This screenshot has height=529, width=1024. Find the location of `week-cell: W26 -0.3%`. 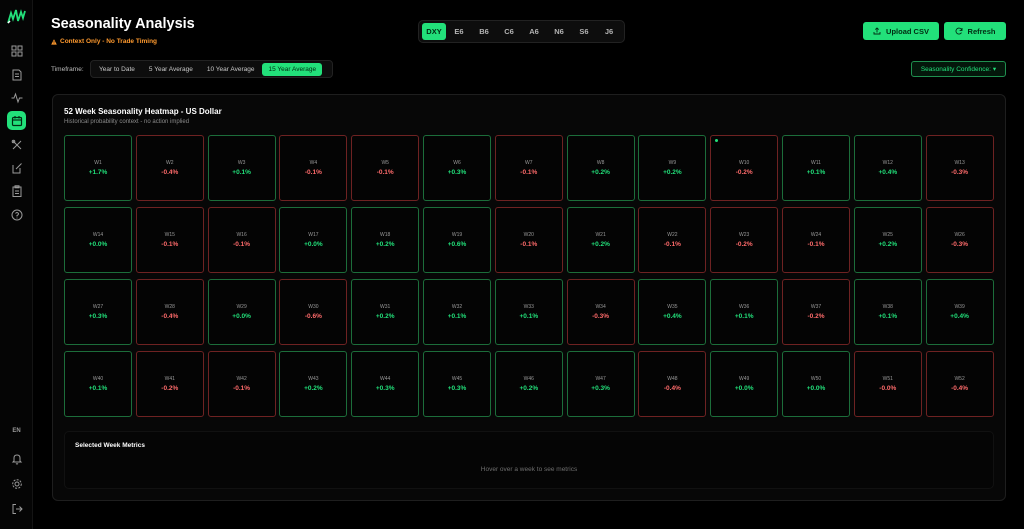

week-cell: W26 -0.3% is located at coordinates (959, 240).